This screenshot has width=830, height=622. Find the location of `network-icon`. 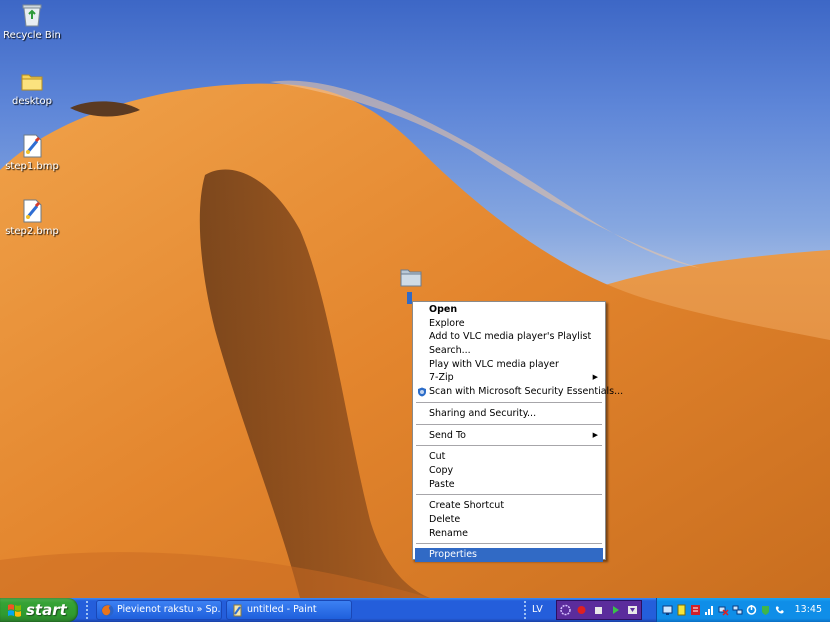

network-icon is located at coordinates (737, 610).